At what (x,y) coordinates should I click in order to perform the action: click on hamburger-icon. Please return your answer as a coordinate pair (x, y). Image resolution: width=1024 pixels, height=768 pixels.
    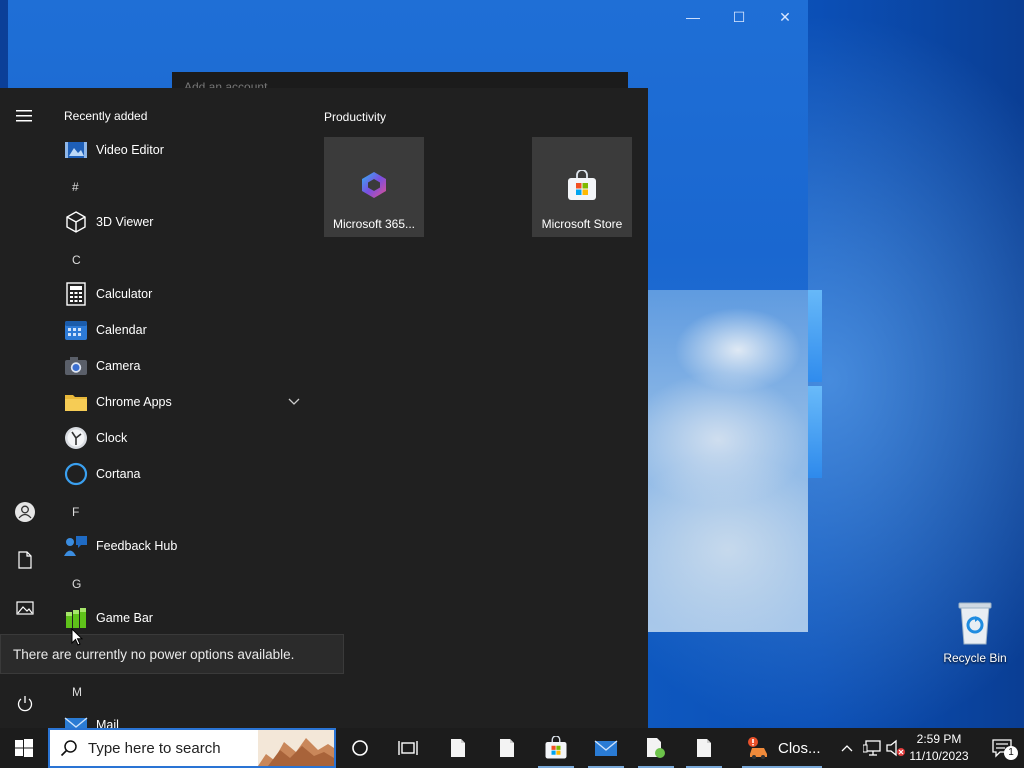
    Looking at the image, I should click on (24, 116).